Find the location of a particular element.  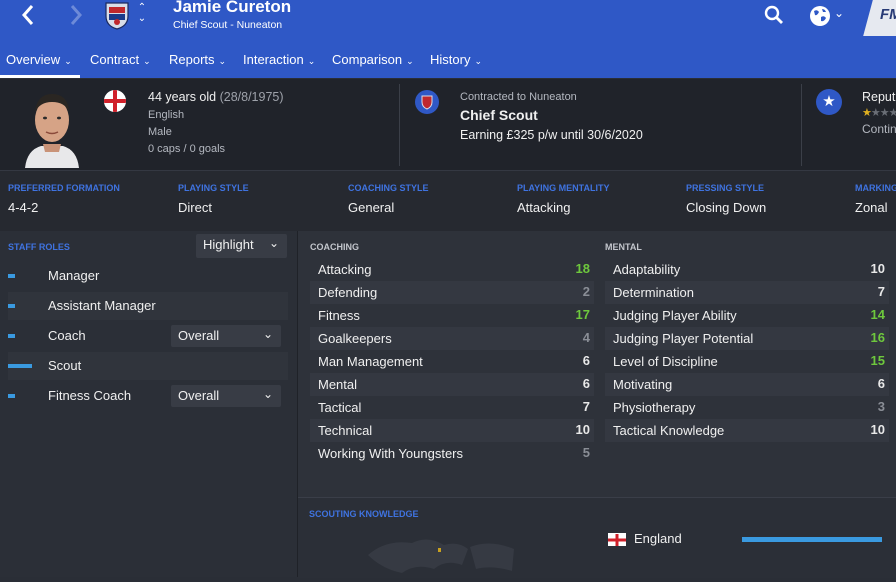

attribute-value: 5 is located at coordinates (586, 452).